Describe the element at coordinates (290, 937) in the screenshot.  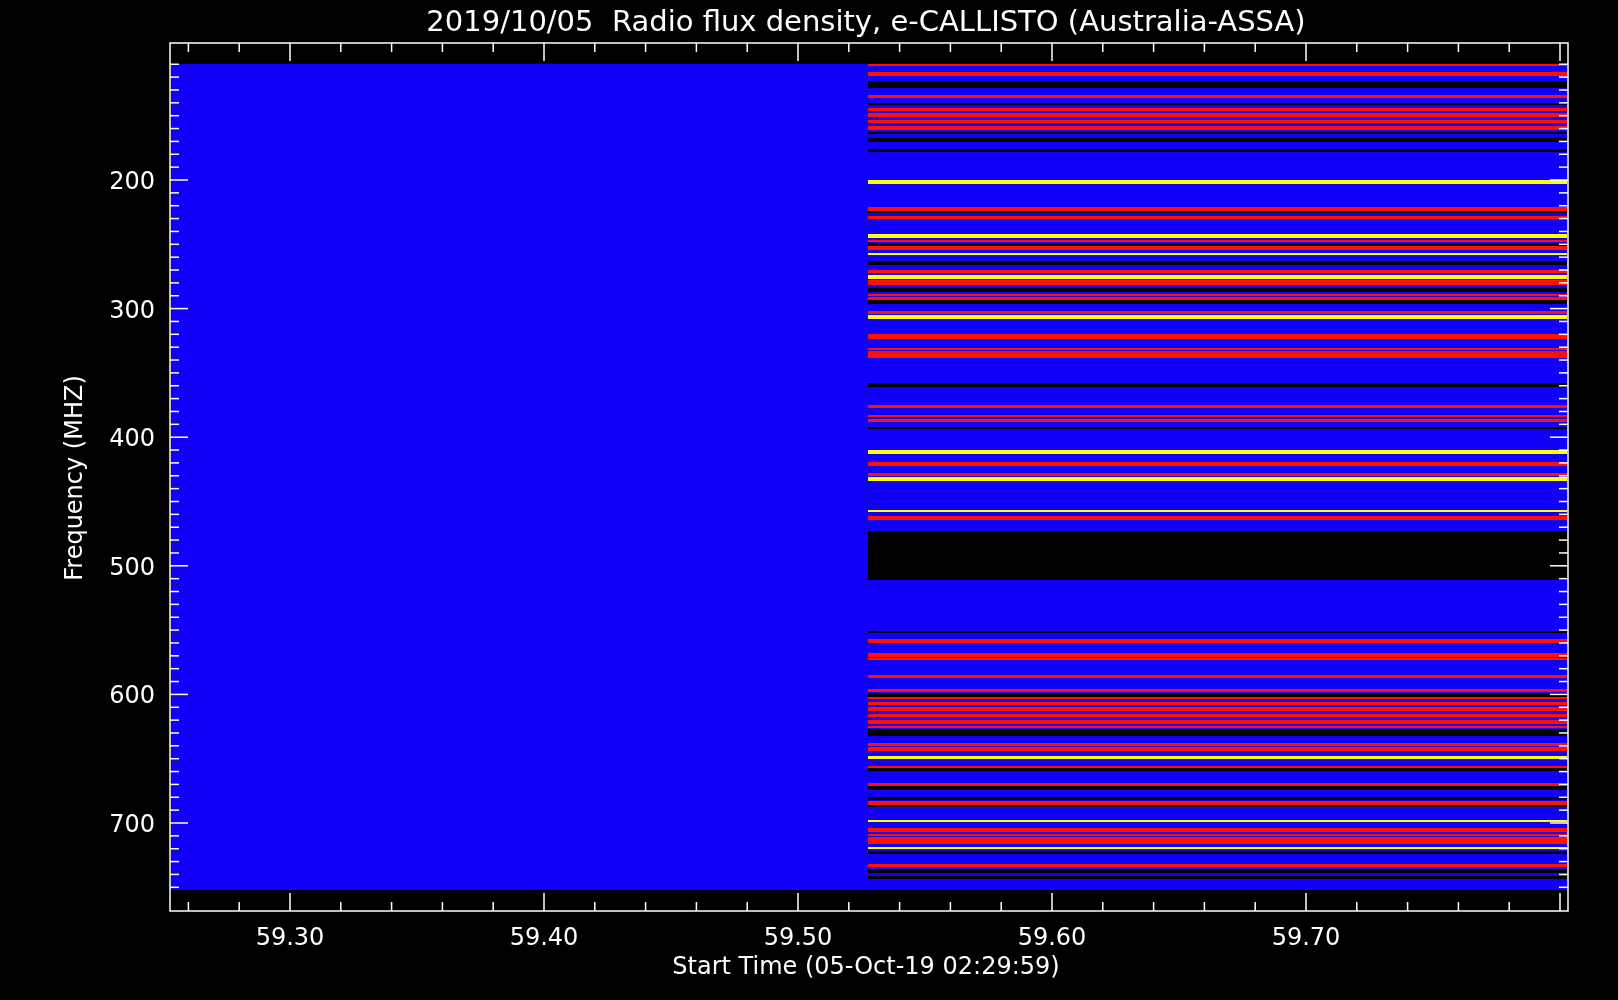
I see `x-tick-label: 59.30` at that location.